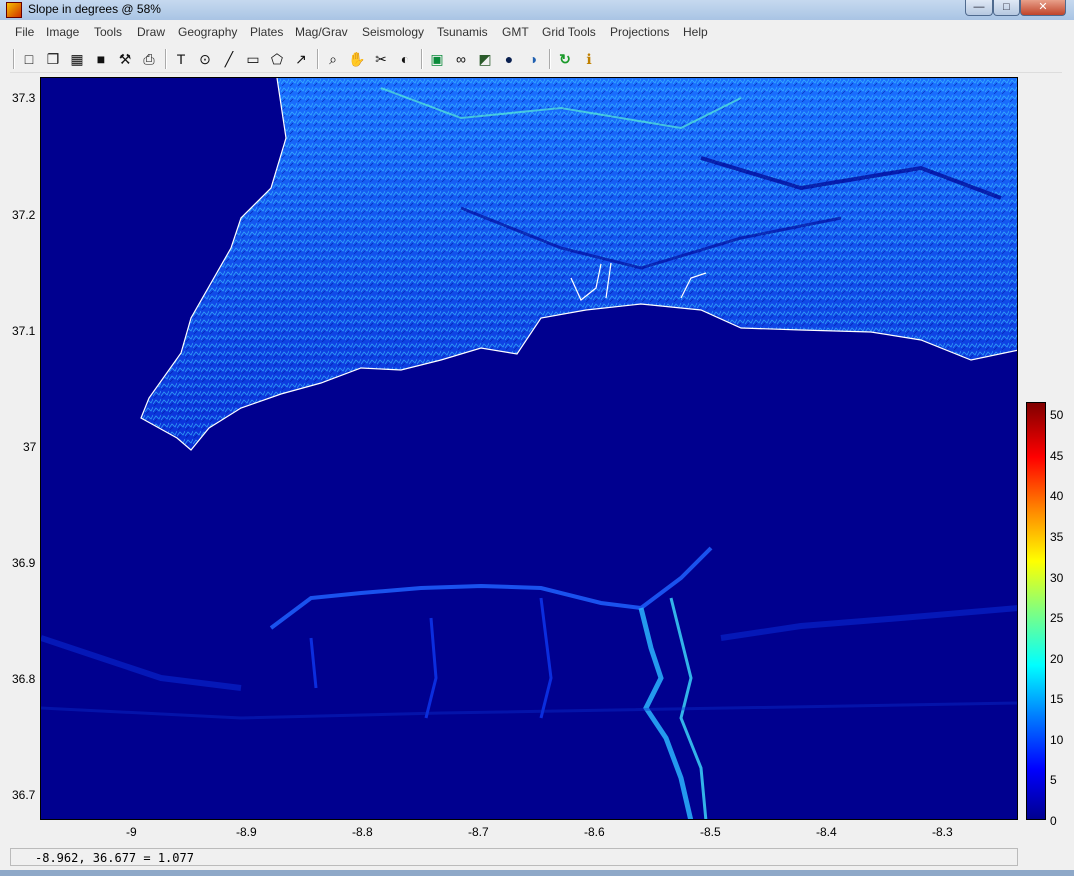  Describe the element at coordinates (205, 59) in the screenshot. I see `circle-tool-button: ⊙` at that location.